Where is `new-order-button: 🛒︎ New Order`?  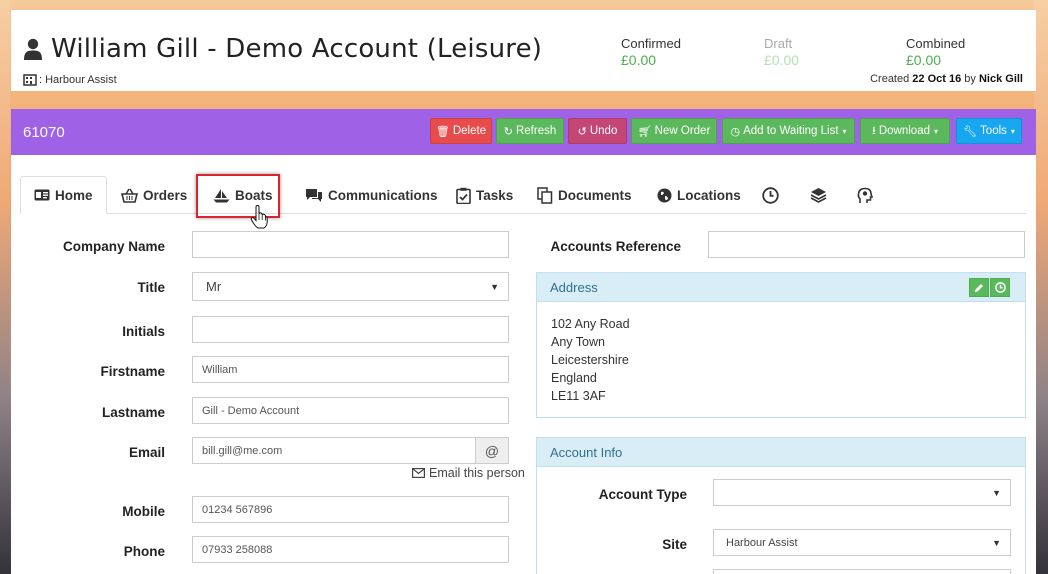 new-order-button: 🛒︎ New Order is located at coordinates (674, 131).